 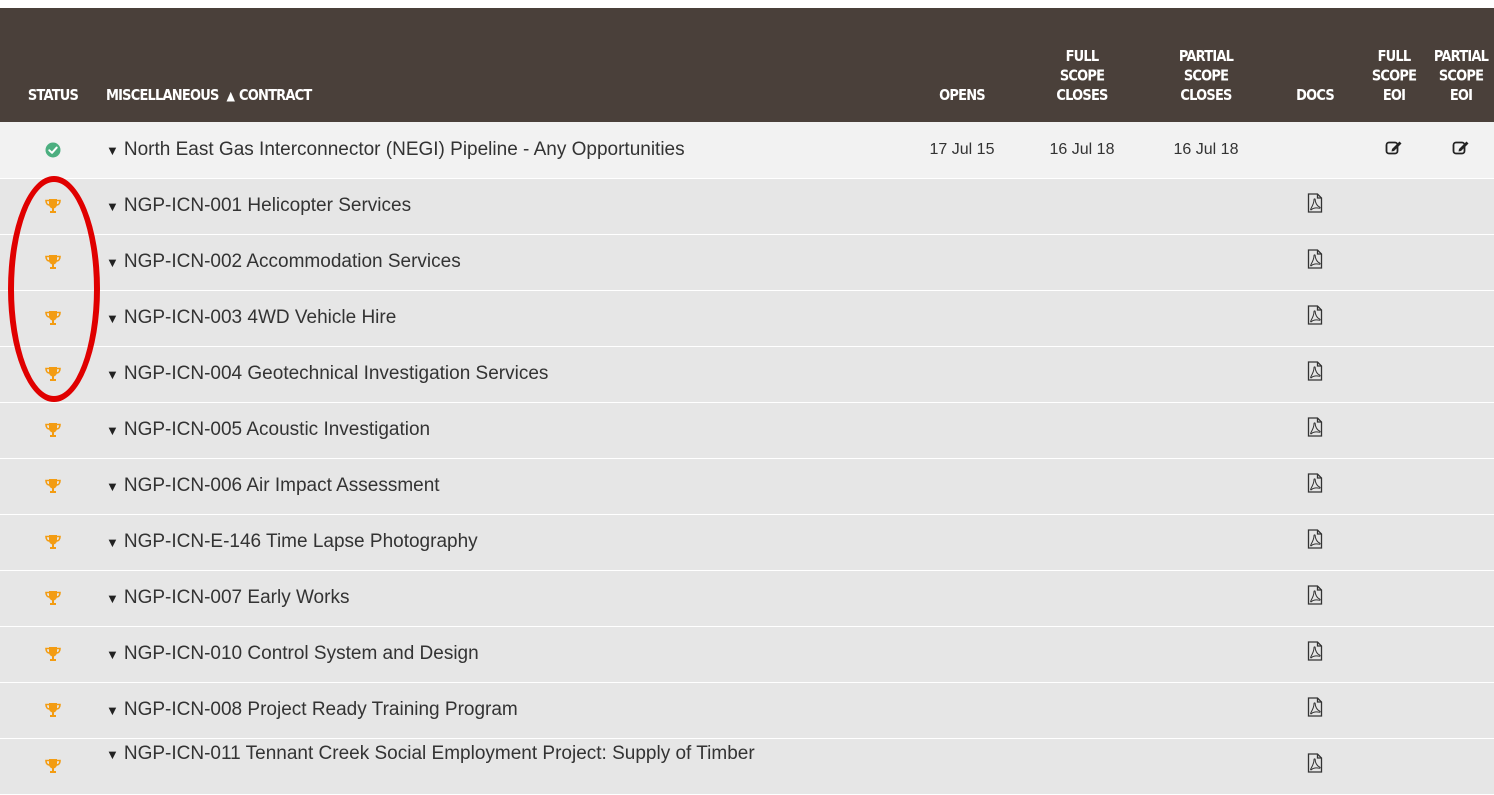 I want to click on table-row: ▼ NGP-ICN-005 Acoustic Investigation, so click(x=747, y=430).